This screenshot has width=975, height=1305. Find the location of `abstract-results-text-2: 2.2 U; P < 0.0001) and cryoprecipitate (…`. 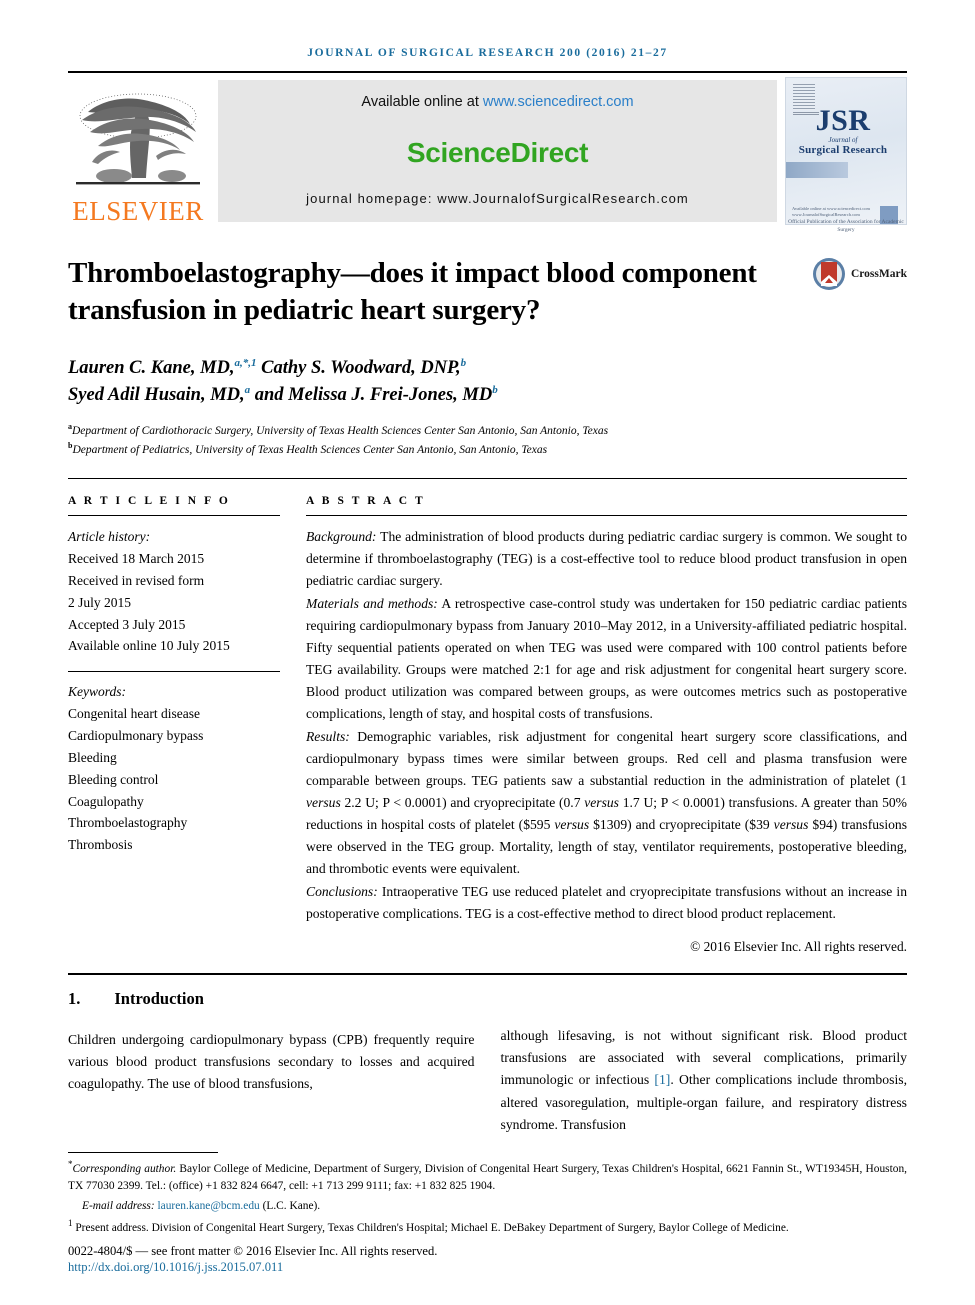

abstract-results-text-2: 2.2 U; P < 0.0001) and cryoprecipitate (… is located at coordinates (462, 802).